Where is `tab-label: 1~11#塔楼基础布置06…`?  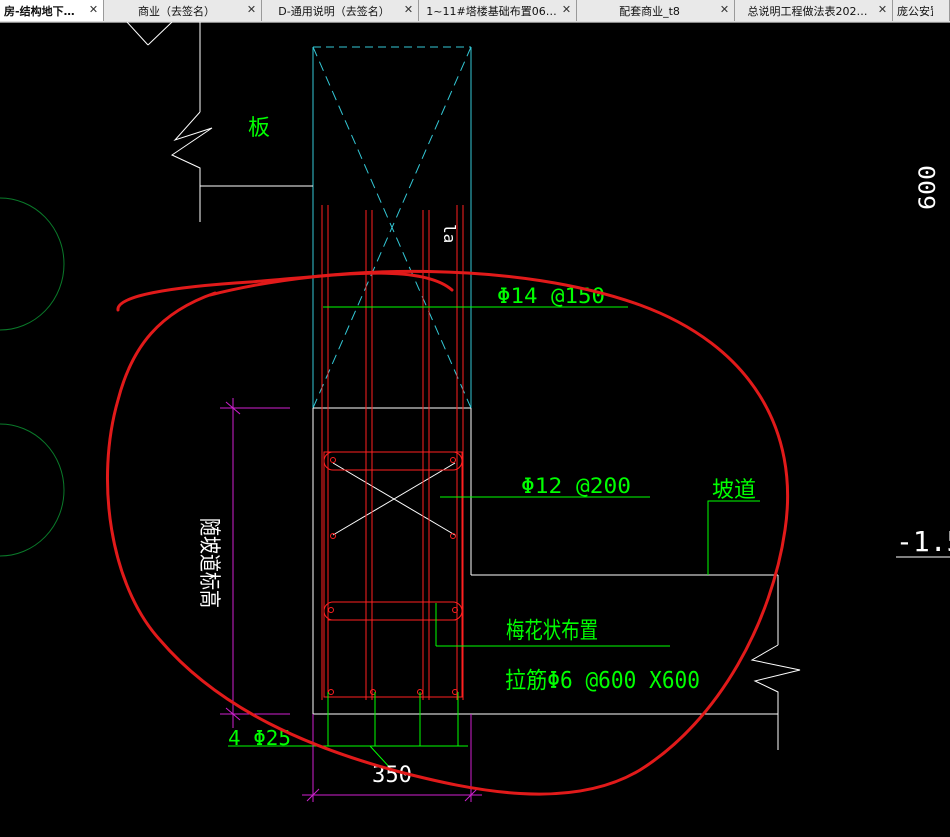 tab-label: 1~11#塔楼基础布置06… is located at coordinates (491, 11).